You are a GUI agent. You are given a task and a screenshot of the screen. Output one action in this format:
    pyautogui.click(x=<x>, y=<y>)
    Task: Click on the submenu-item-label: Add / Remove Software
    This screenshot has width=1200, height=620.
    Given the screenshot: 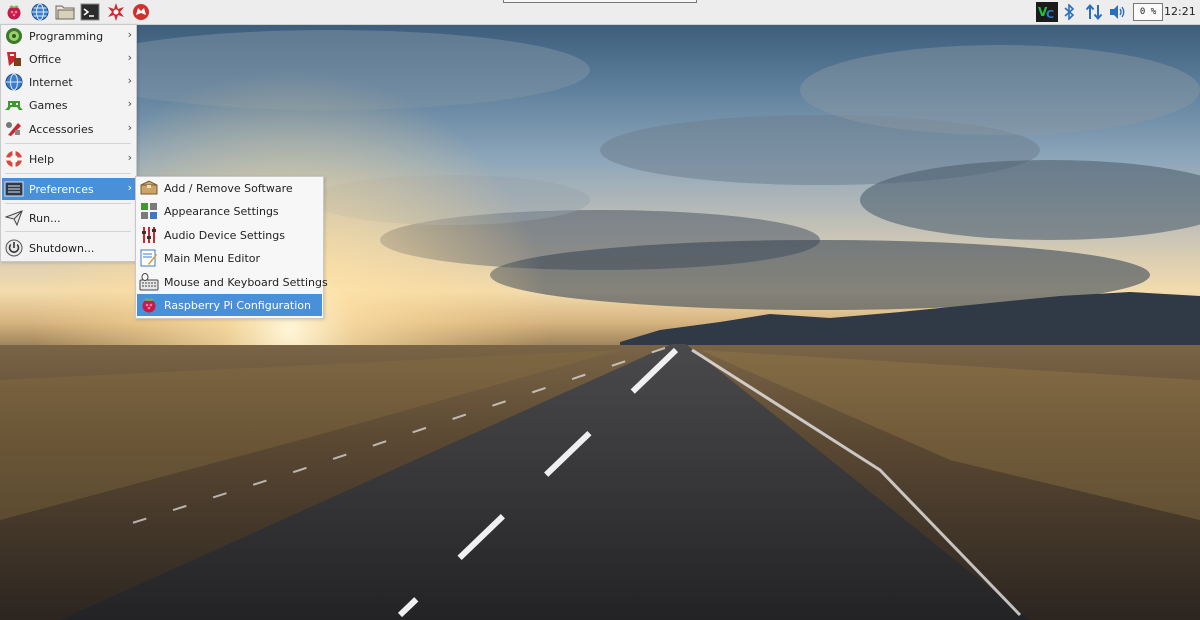 What is the action you would take?
    pyautogui.click(x=228, y=188)
    